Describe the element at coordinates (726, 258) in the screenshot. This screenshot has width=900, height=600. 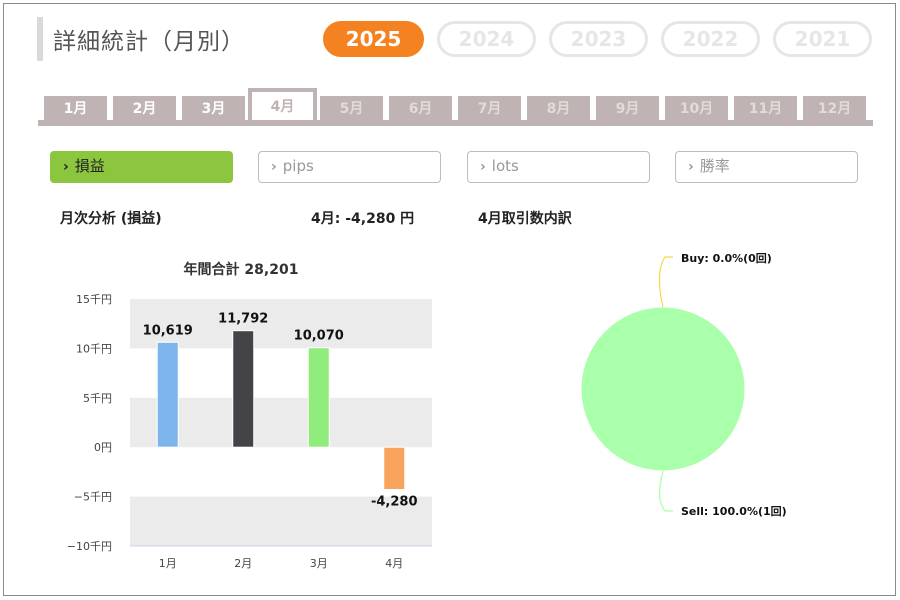
I see `buy-label: Buy: 0.0%(0回)` at that location.